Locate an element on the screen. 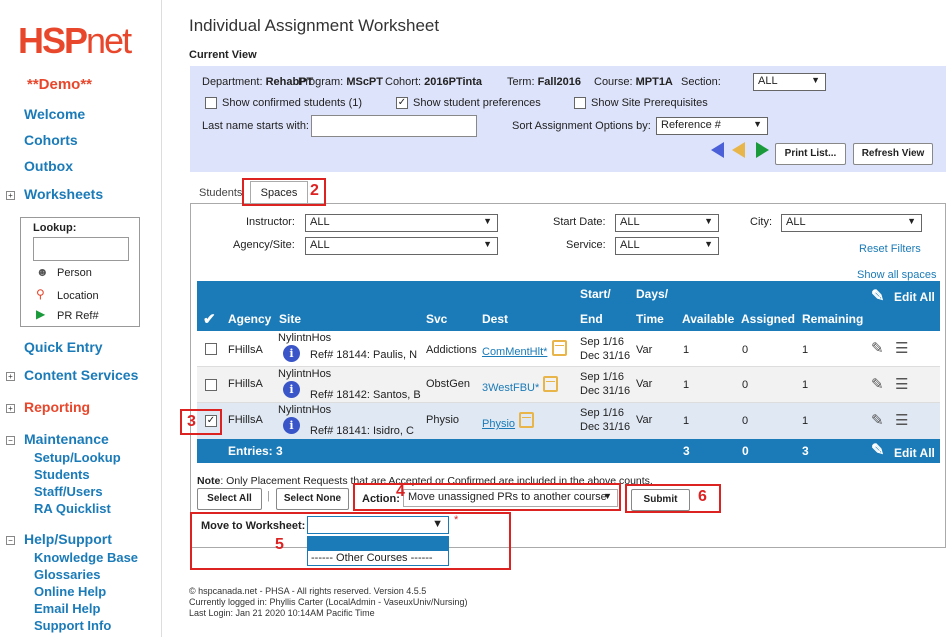  nav-maintenance: Maintenance is located at coordinates (66, 439).